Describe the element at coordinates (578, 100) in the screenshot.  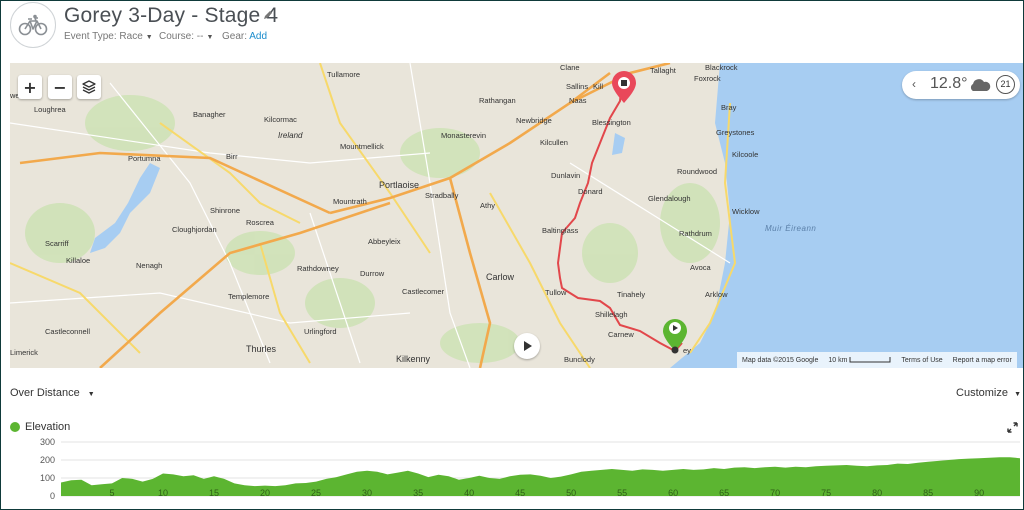
I see `place-label: Naas` at that location.